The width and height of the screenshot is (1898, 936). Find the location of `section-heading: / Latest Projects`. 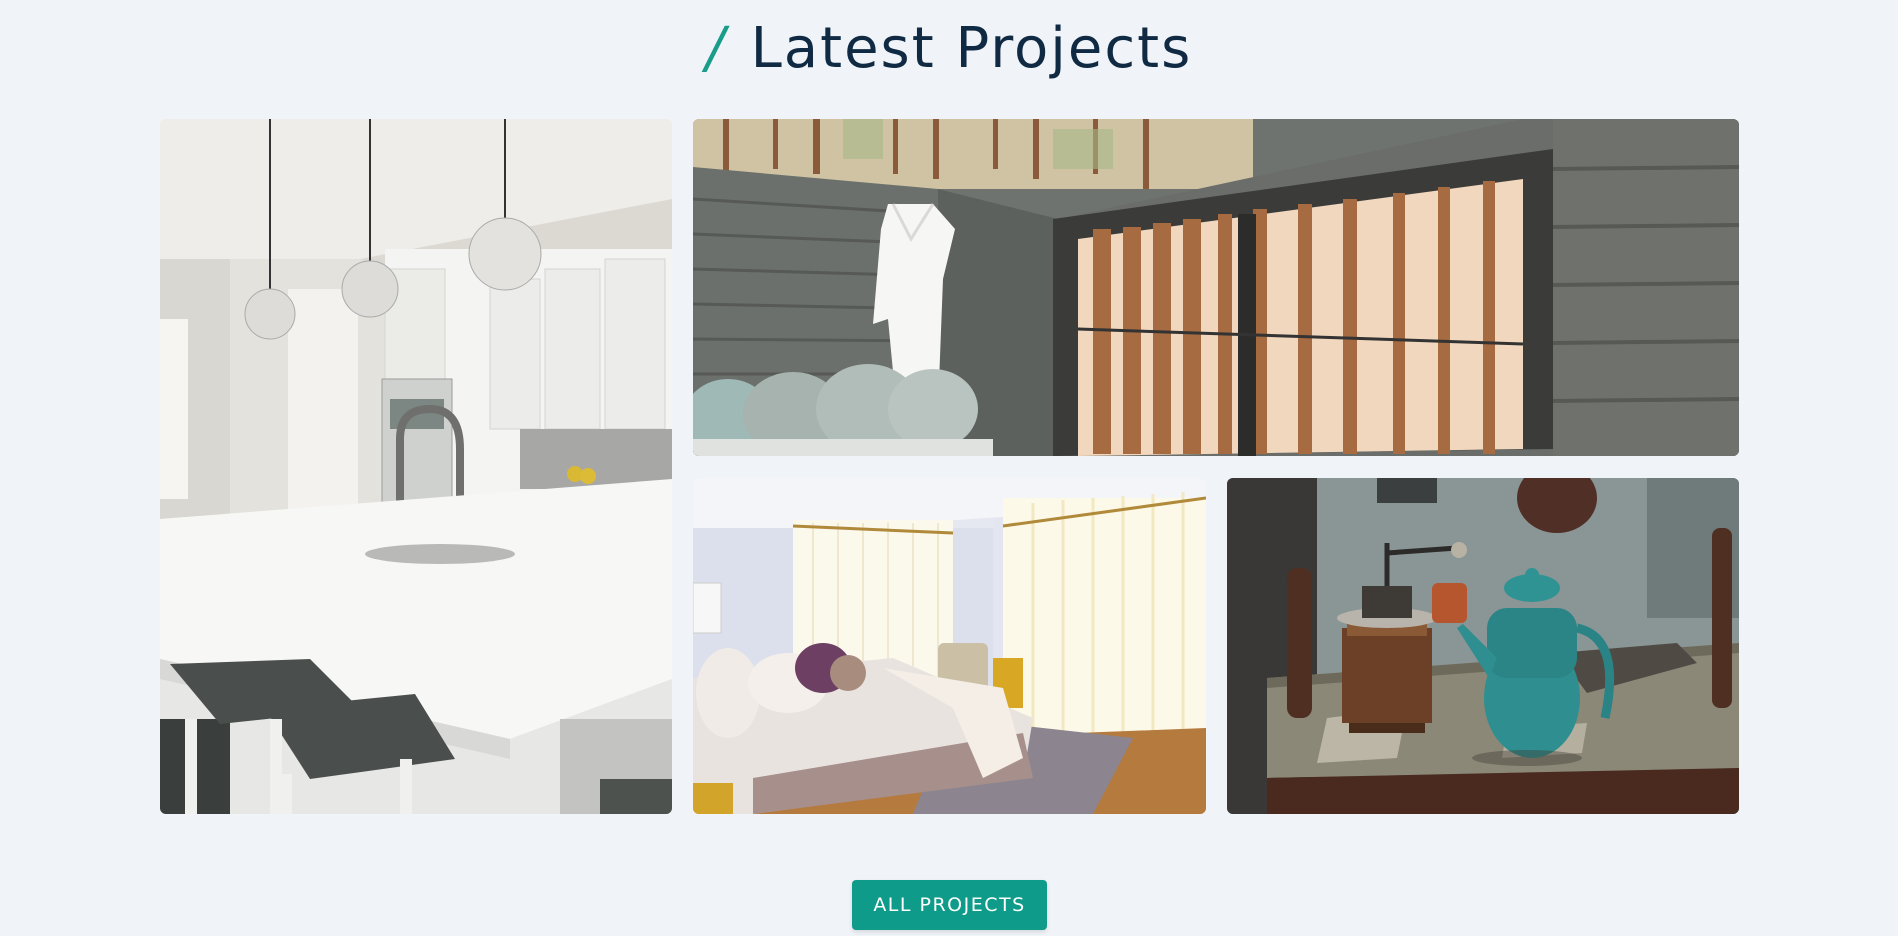

section-heading: / Latest Projects is located at coordinates (949, 49).